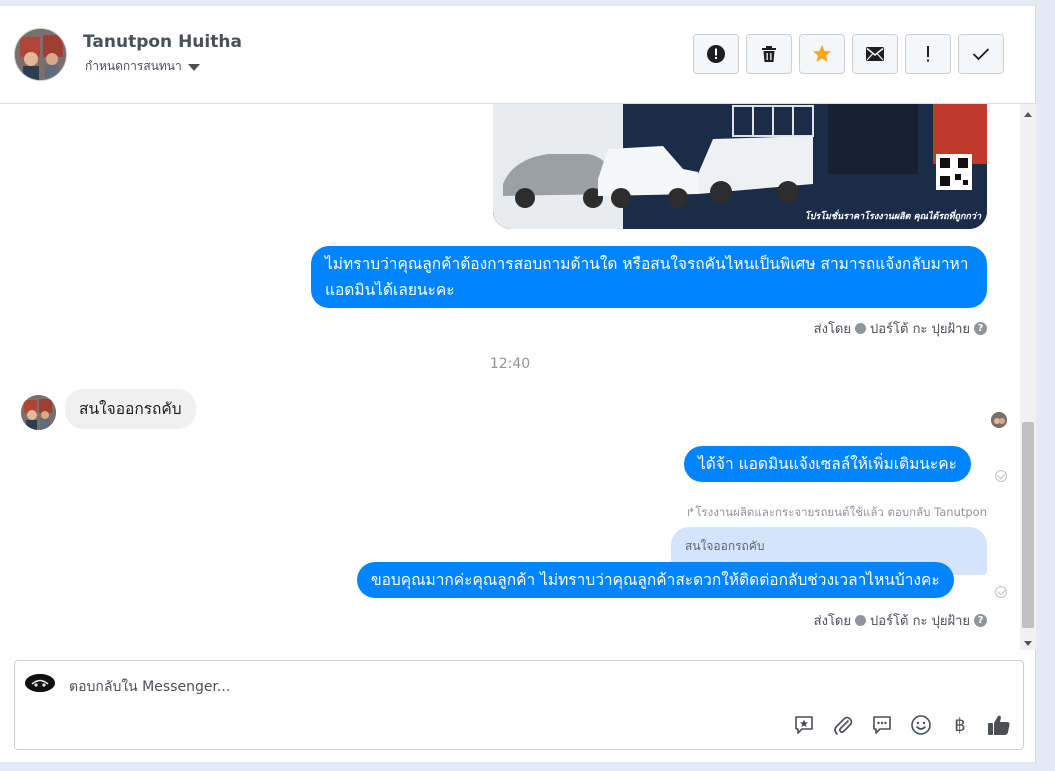 The height and width of the screenshot is (771, 1055). What do you see at coordinates (690, 512) in the screenshot?
I see `reply-arrow-icon: ↱` at bounding box center [690, 512].